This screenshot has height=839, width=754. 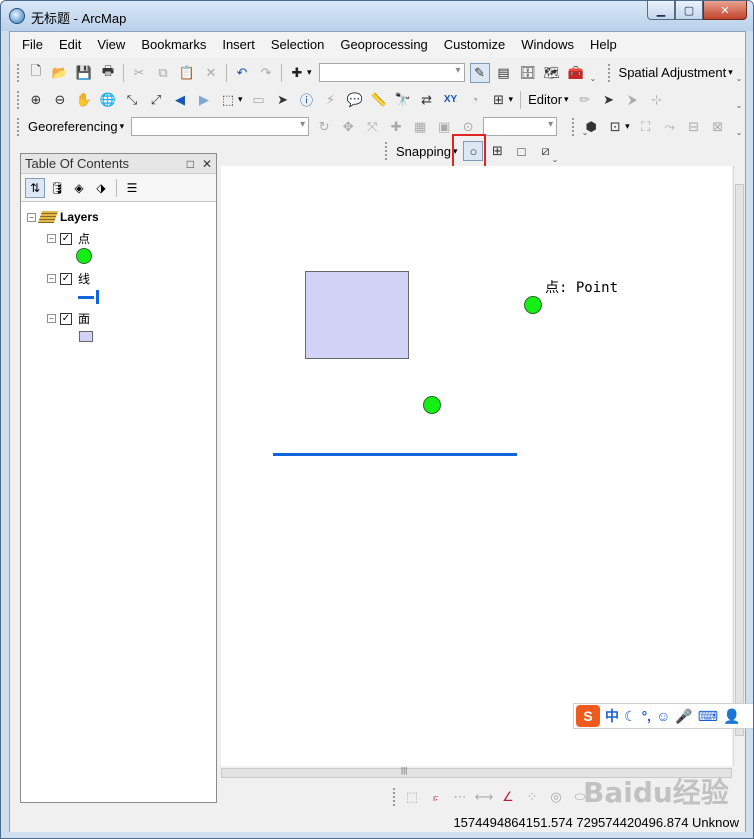 What do you see at coordinates (520, 126) in the screenshot?
I see `georef-value-input` at bounding box center [520, 126].